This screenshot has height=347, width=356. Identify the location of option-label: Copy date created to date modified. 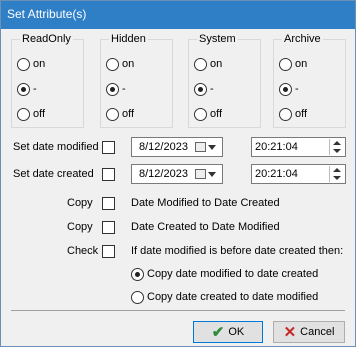
(233, 297).